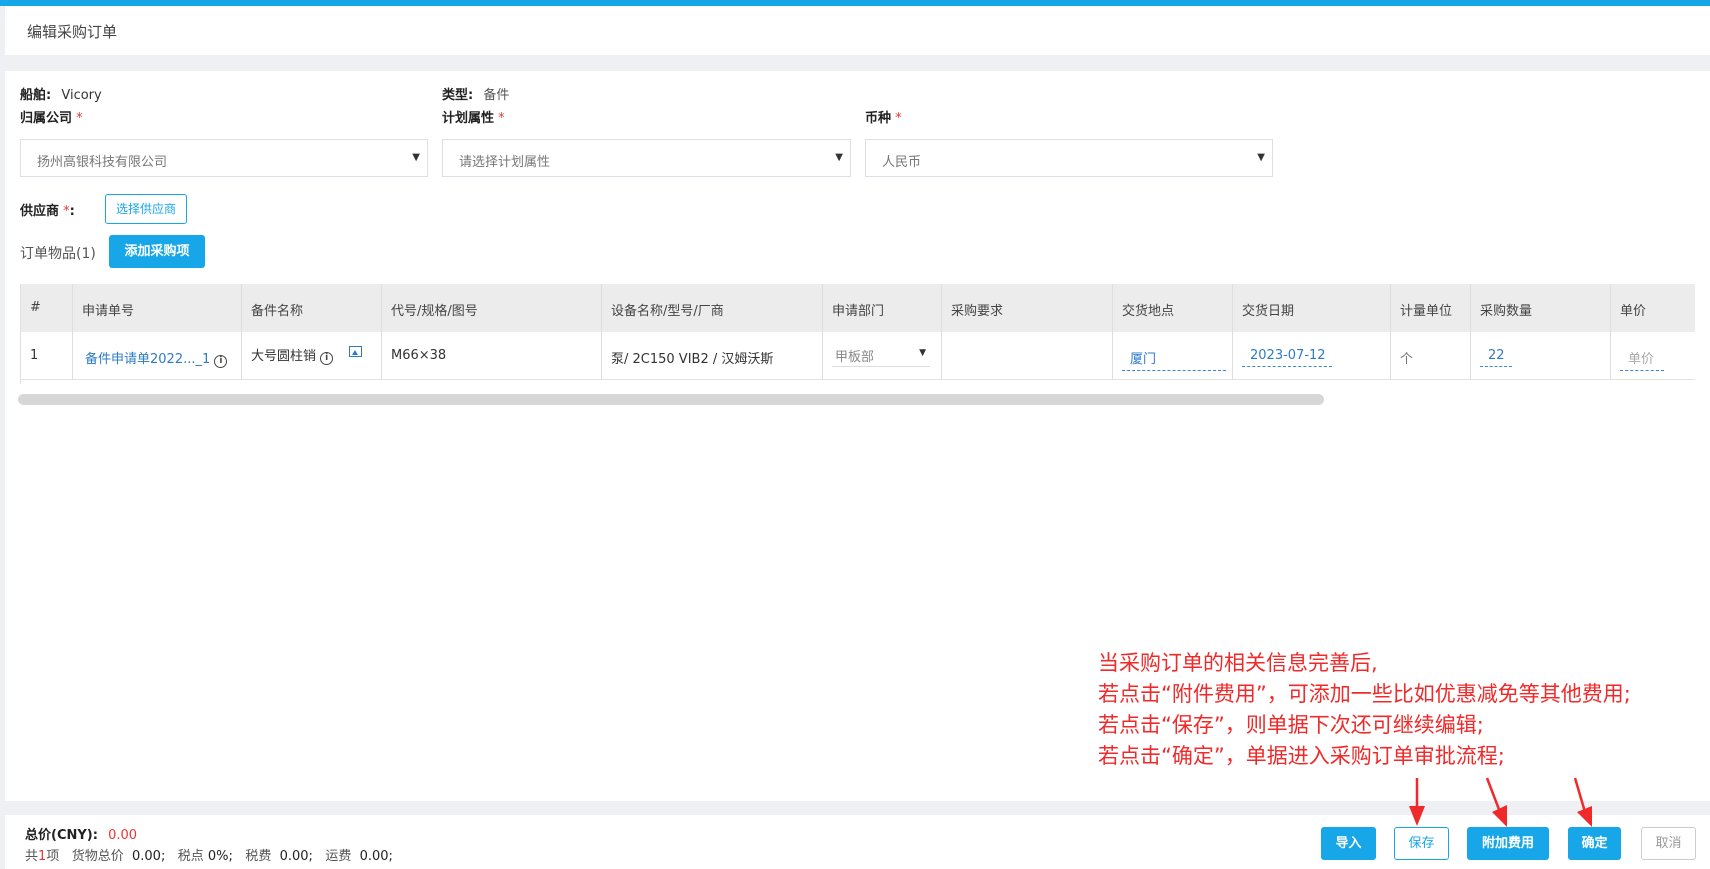  What do you see at coordinates (1541, 356) in the screenshot?
I see `cell-quantity: 22` at bounding box center [1541, 356].